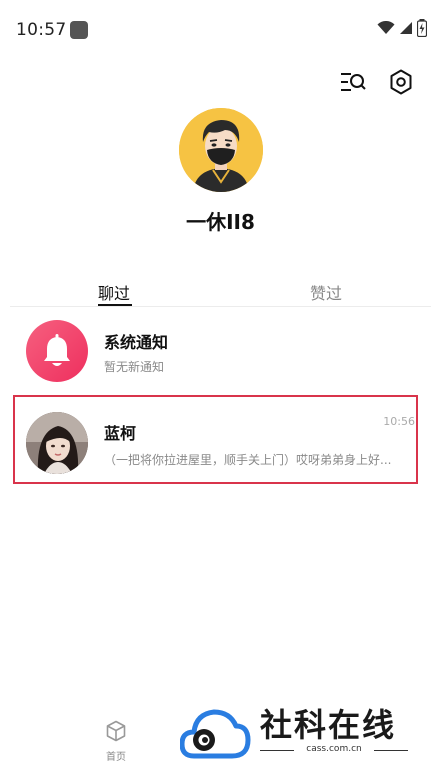 The height and width of the screenshot is (784, 441). I want to click on status-icons, so click(402, 28).